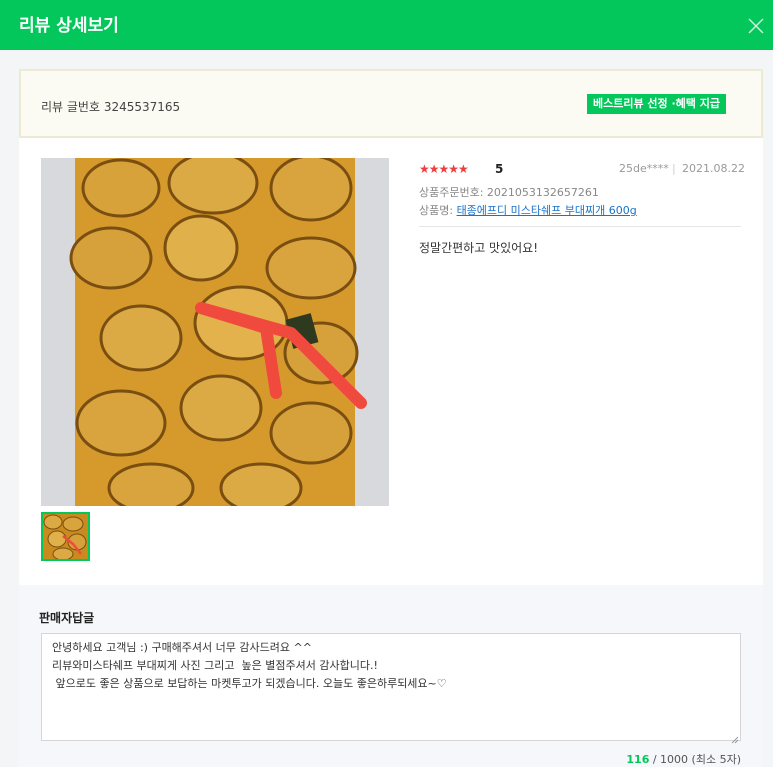  I want to click on product-link: 태종에프디 미스타쉐프 부대찌개 600g, so click(547, 210).